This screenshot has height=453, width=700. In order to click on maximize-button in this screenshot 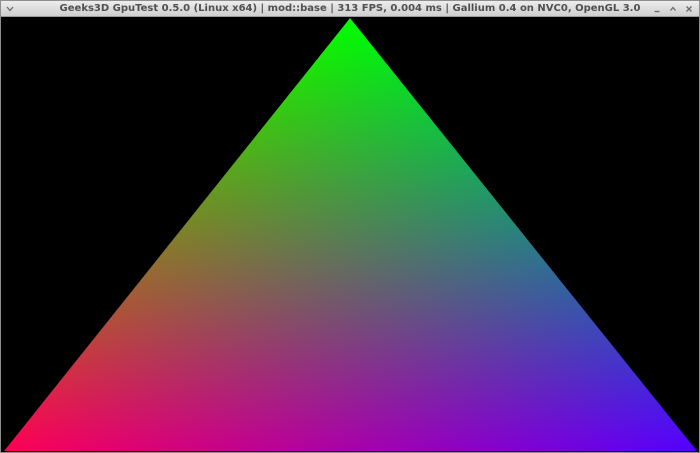, I will do `click(673, 9)`.